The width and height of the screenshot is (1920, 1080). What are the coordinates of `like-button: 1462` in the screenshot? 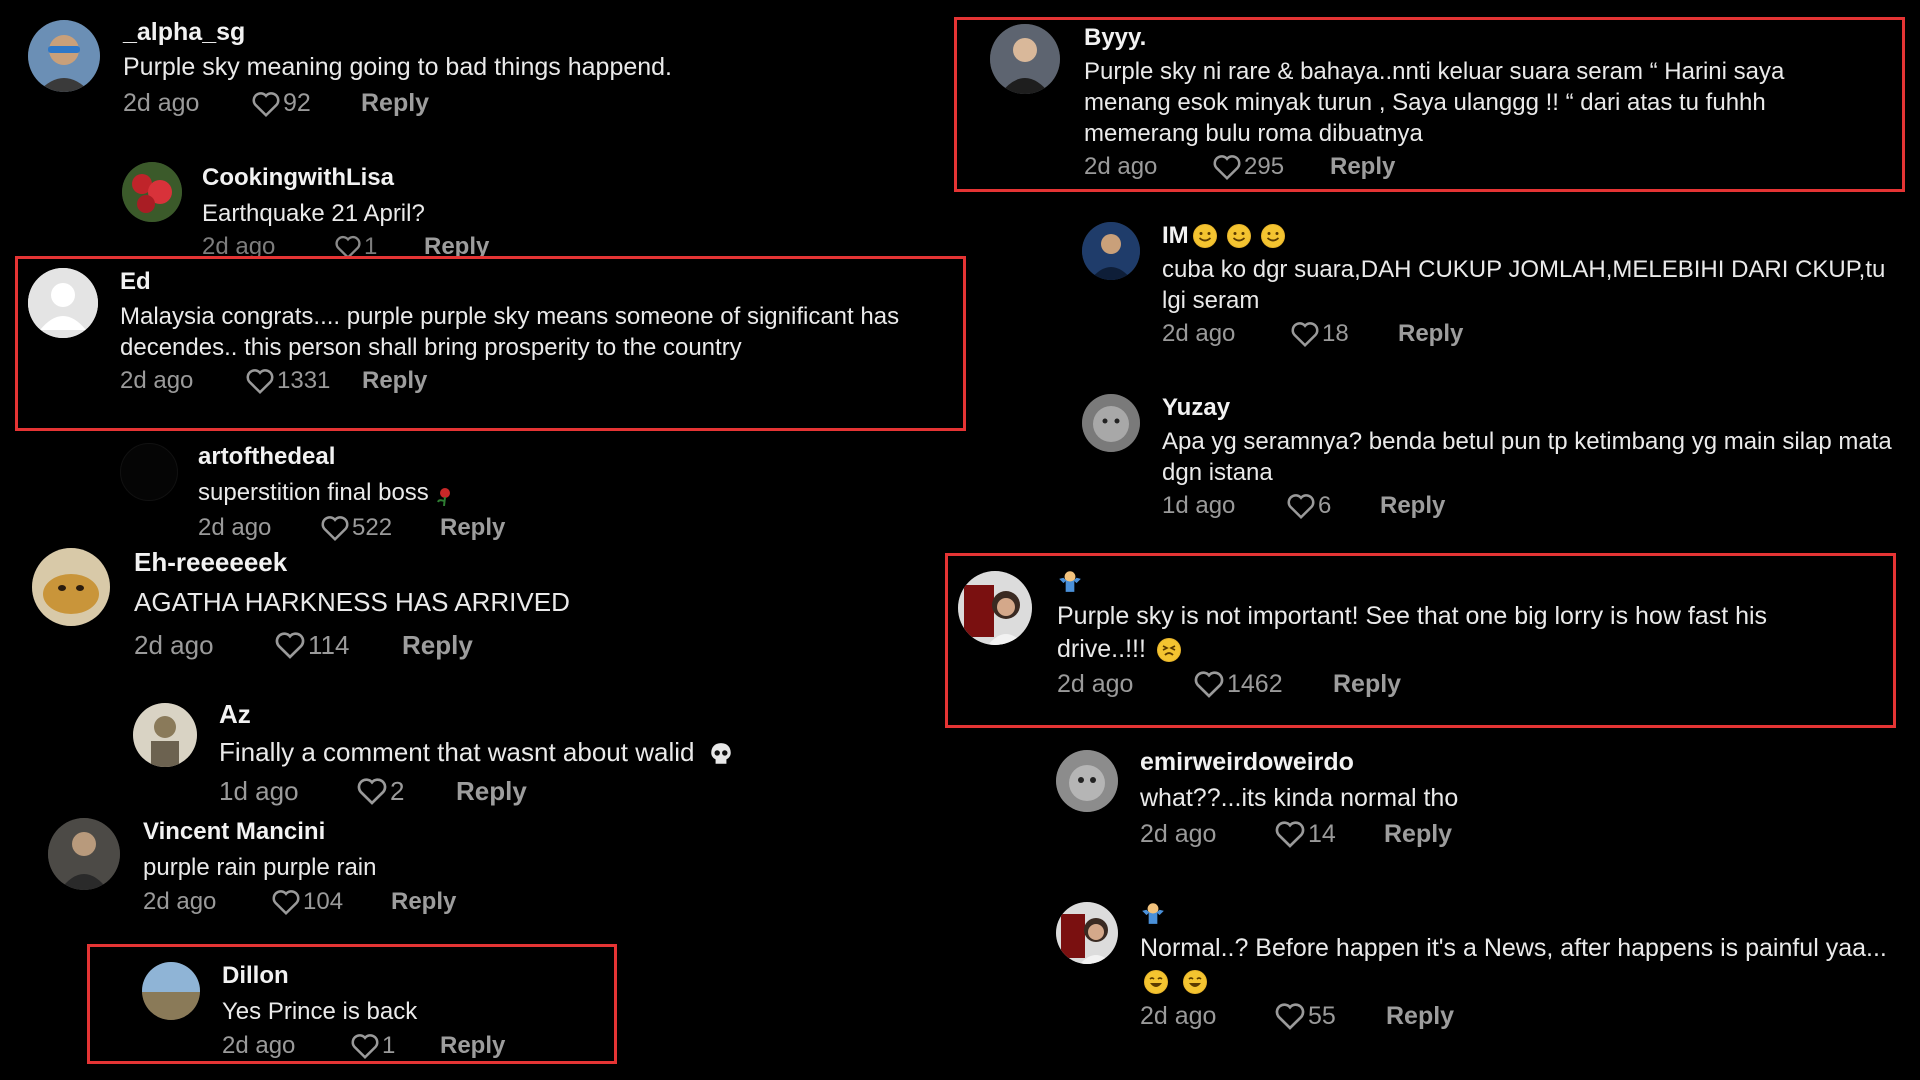 It's located at (1263, 684).